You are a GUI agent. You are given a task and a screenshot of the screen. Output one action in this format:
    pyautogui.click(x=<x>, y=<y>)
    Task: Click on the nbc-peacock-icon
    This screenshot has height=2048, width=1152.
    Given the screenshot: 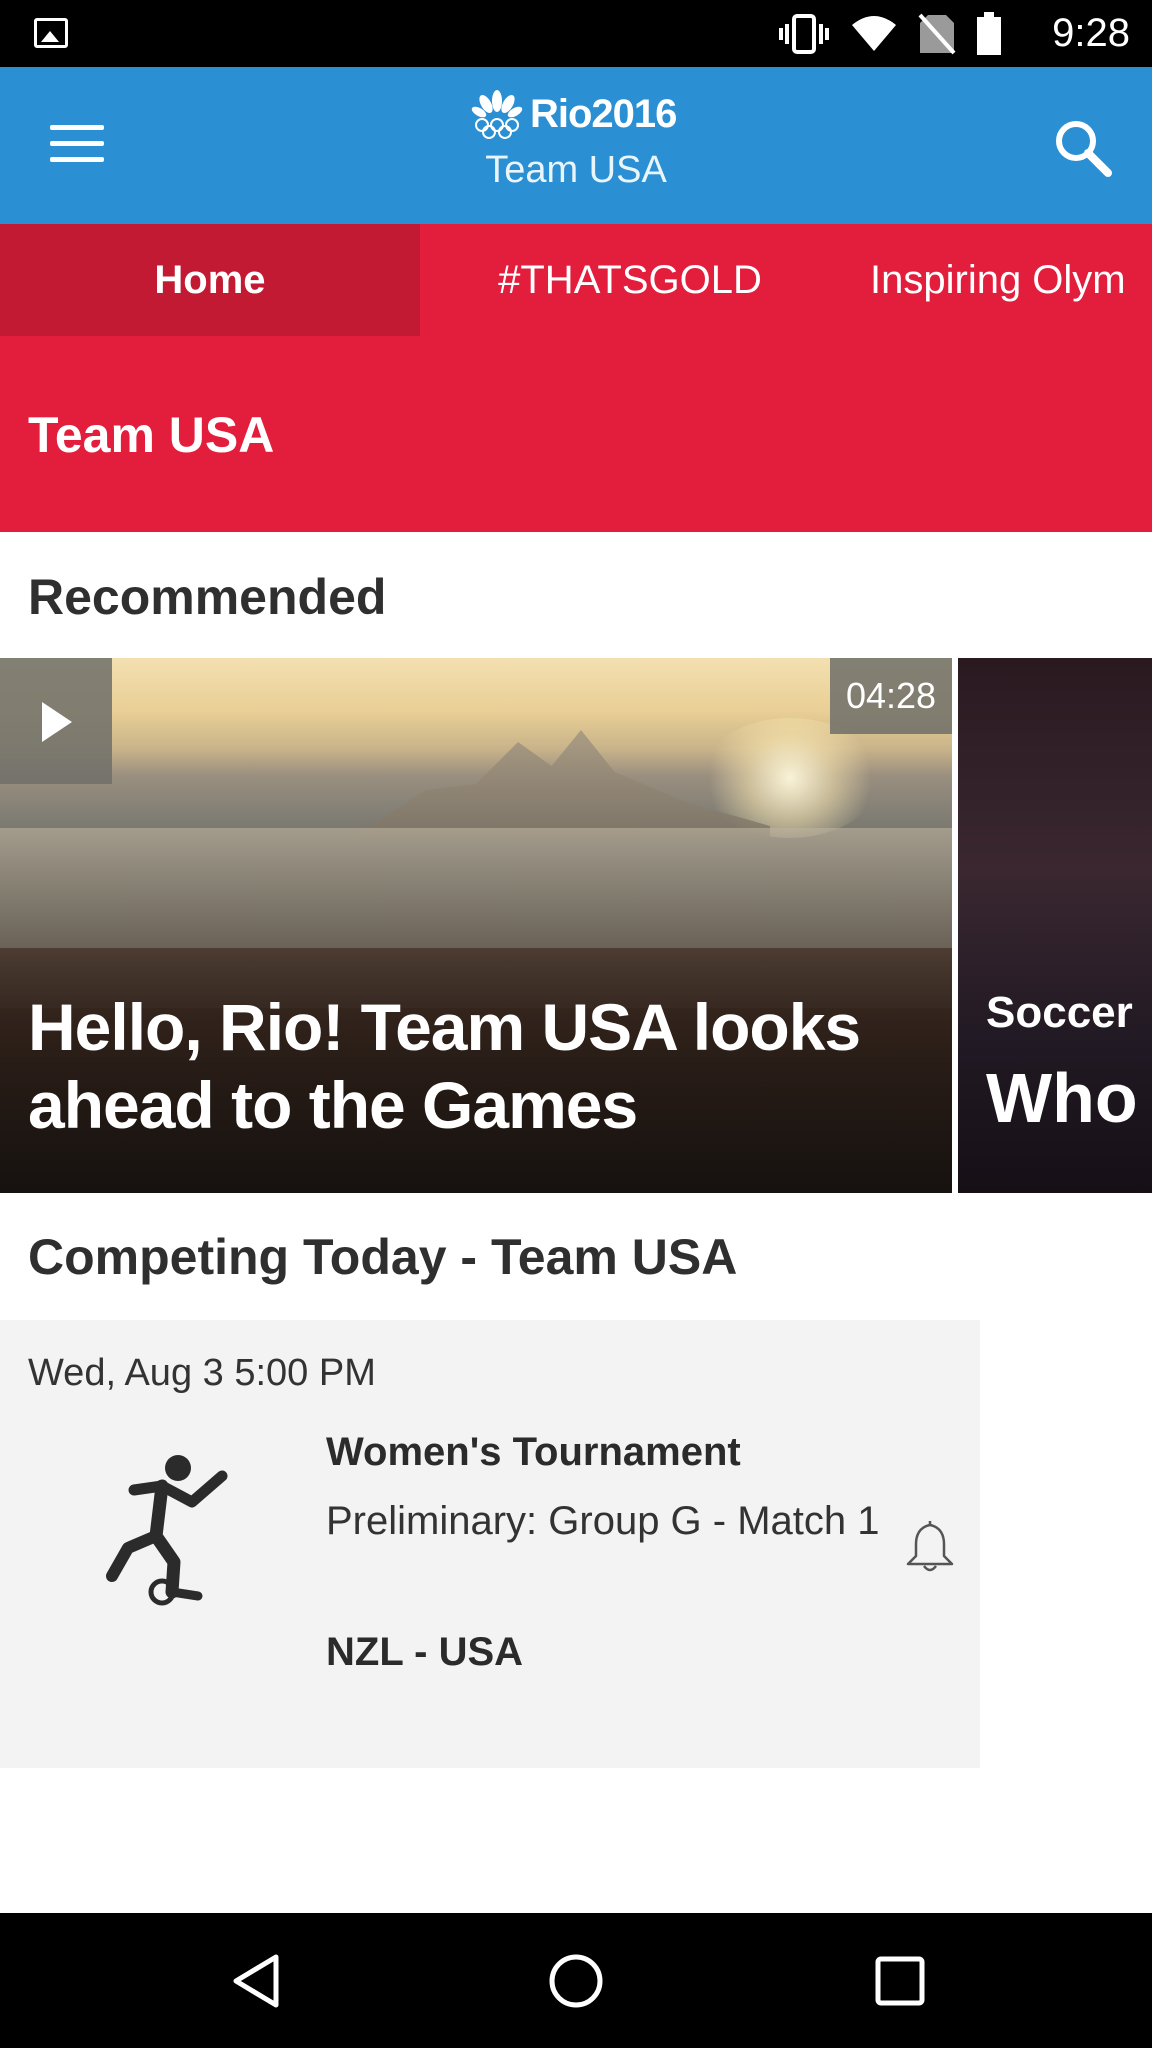 What is the action you would take?
    pyautogui.click(x=497, y=114)
    